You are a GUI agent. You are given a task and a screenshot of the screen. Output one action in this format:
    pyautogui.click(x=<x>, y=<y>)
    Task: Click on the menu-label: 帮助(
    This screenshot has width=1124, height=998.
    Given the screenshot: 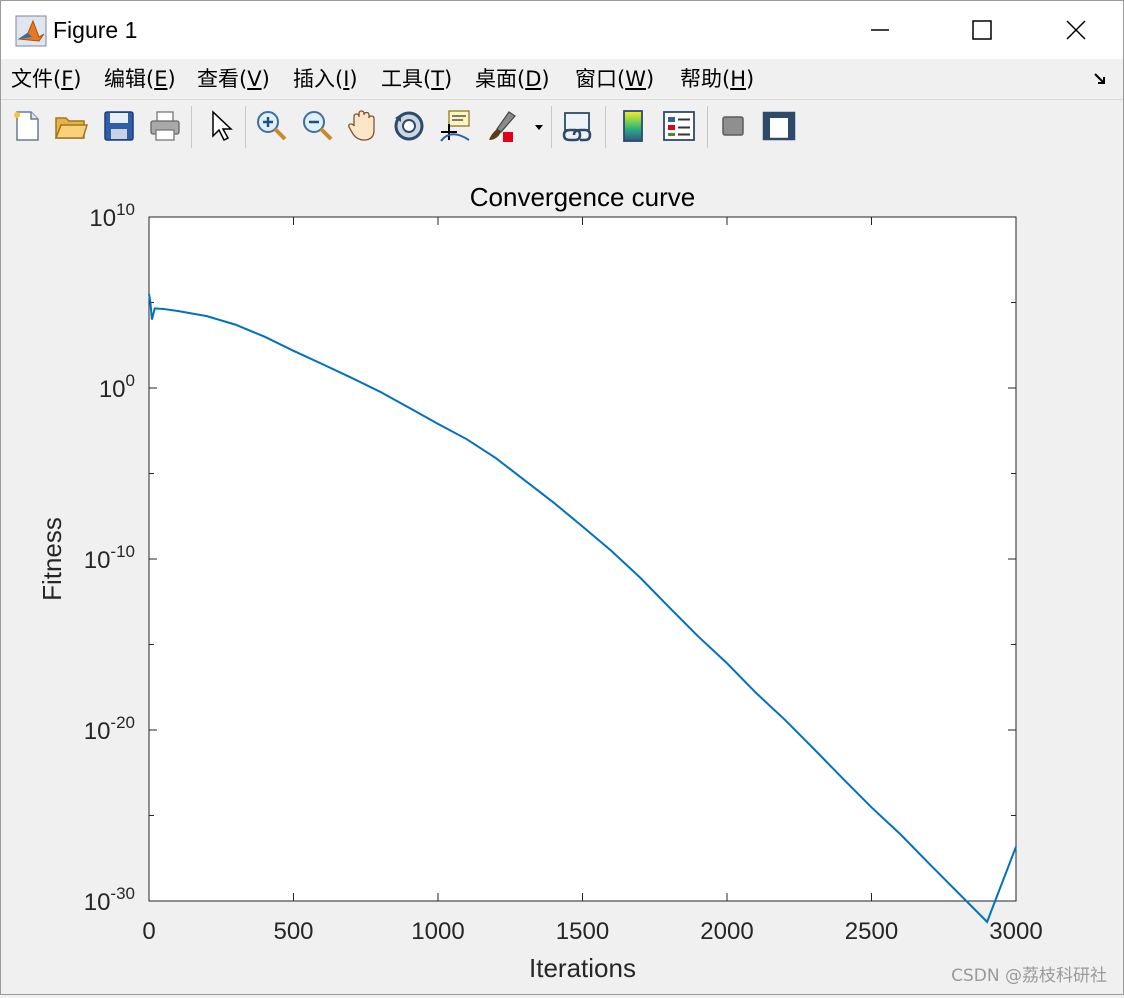 What is the action you would take?
    pyautogui.click(x=705, y=79)
    